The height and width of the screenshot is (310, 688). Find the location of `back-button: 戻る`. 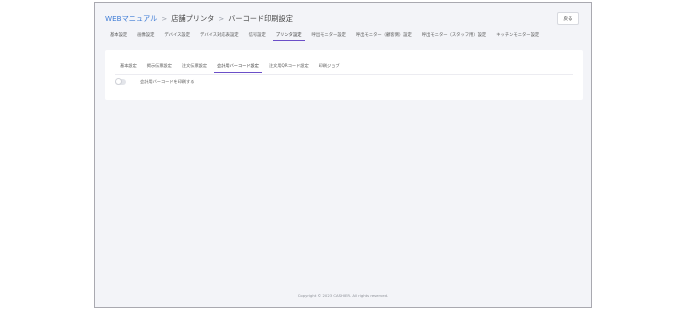

back-button: 戻る is located at coordinates (568, 18).